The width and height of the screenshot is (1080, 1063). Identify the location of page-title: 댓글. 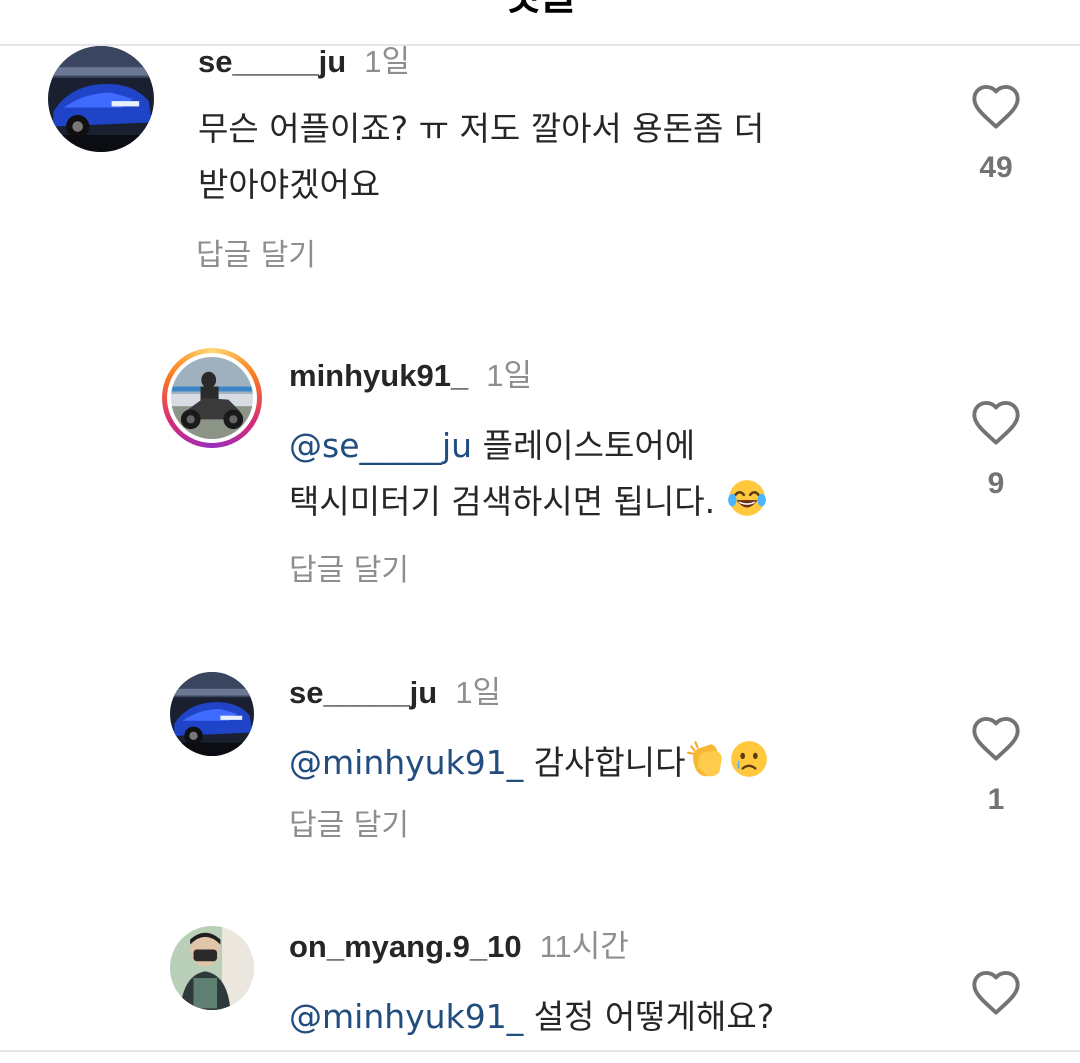
(540, 9).